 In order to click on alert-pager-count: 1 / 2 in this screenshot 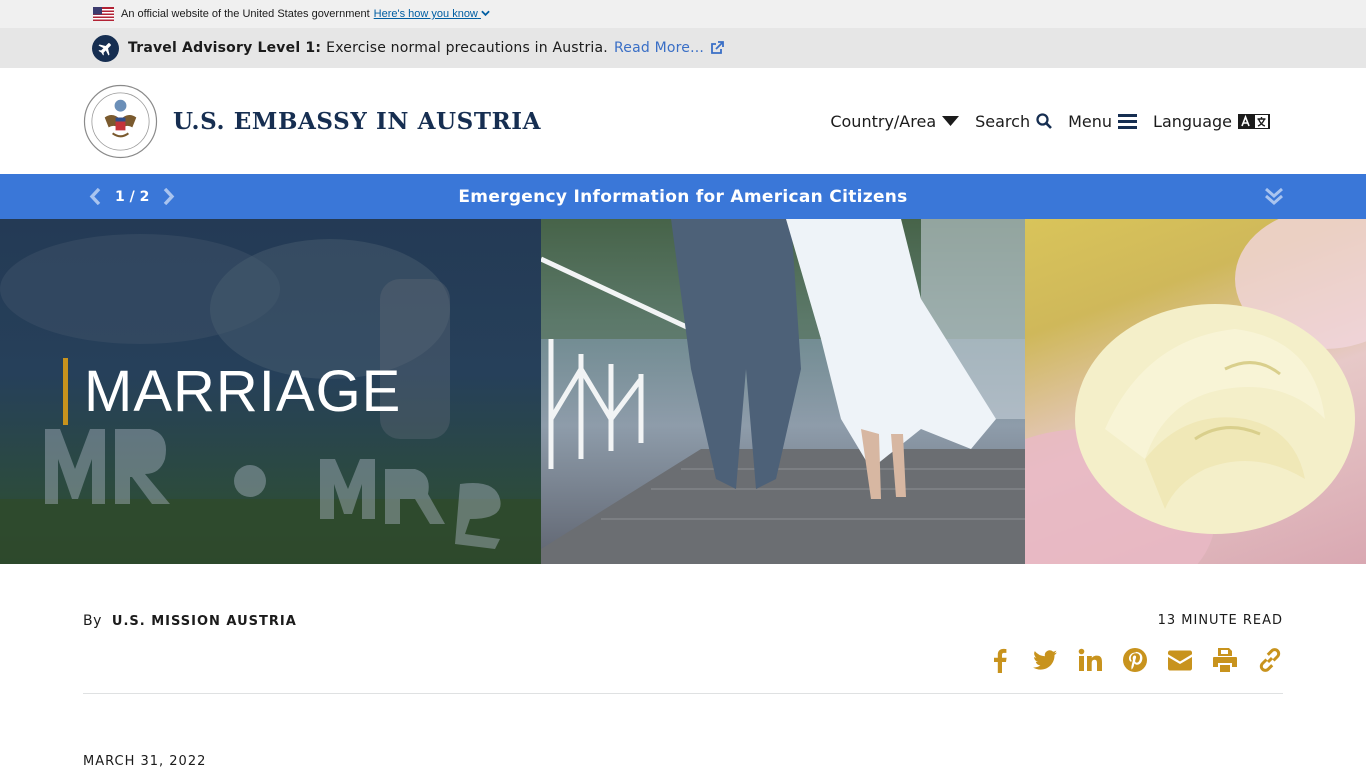, I will do `click(132, 196)`.